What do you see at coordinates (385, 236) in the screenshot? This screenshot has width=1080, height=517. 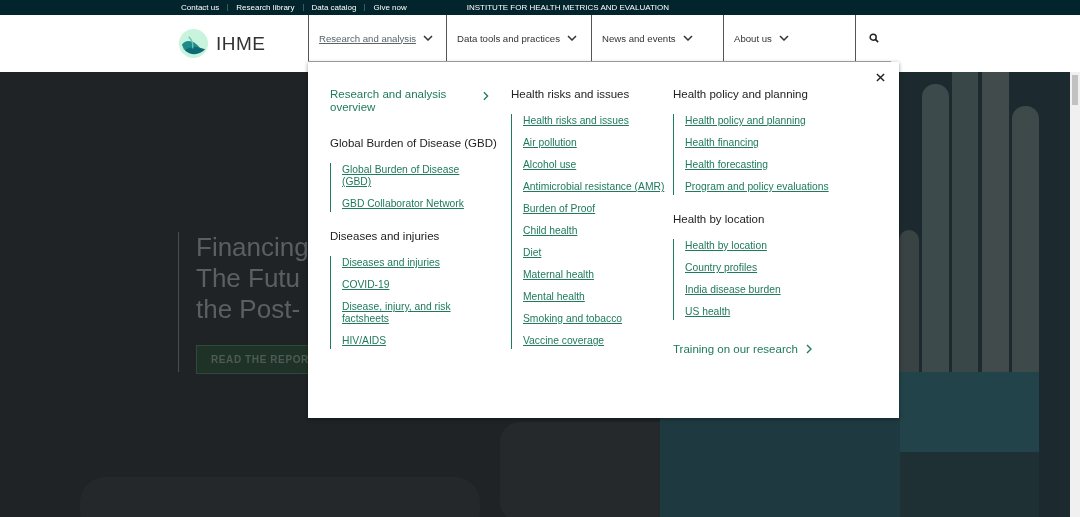 I see `section-heading: Diseases and injuries` at bounding box center [385, 236].